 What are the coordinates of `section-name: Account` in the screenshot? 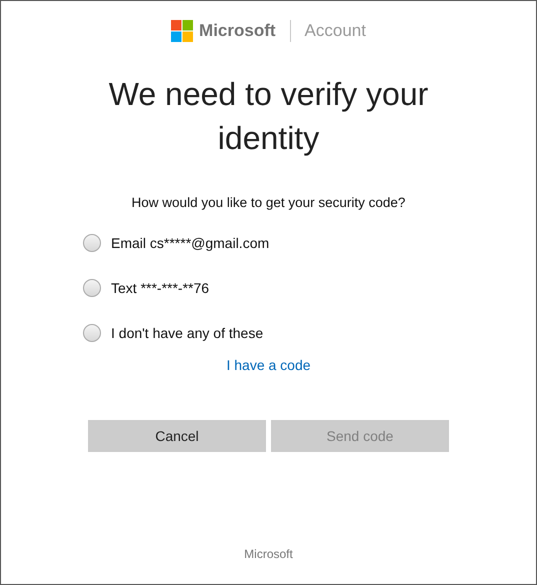 It's located at (335, 31).